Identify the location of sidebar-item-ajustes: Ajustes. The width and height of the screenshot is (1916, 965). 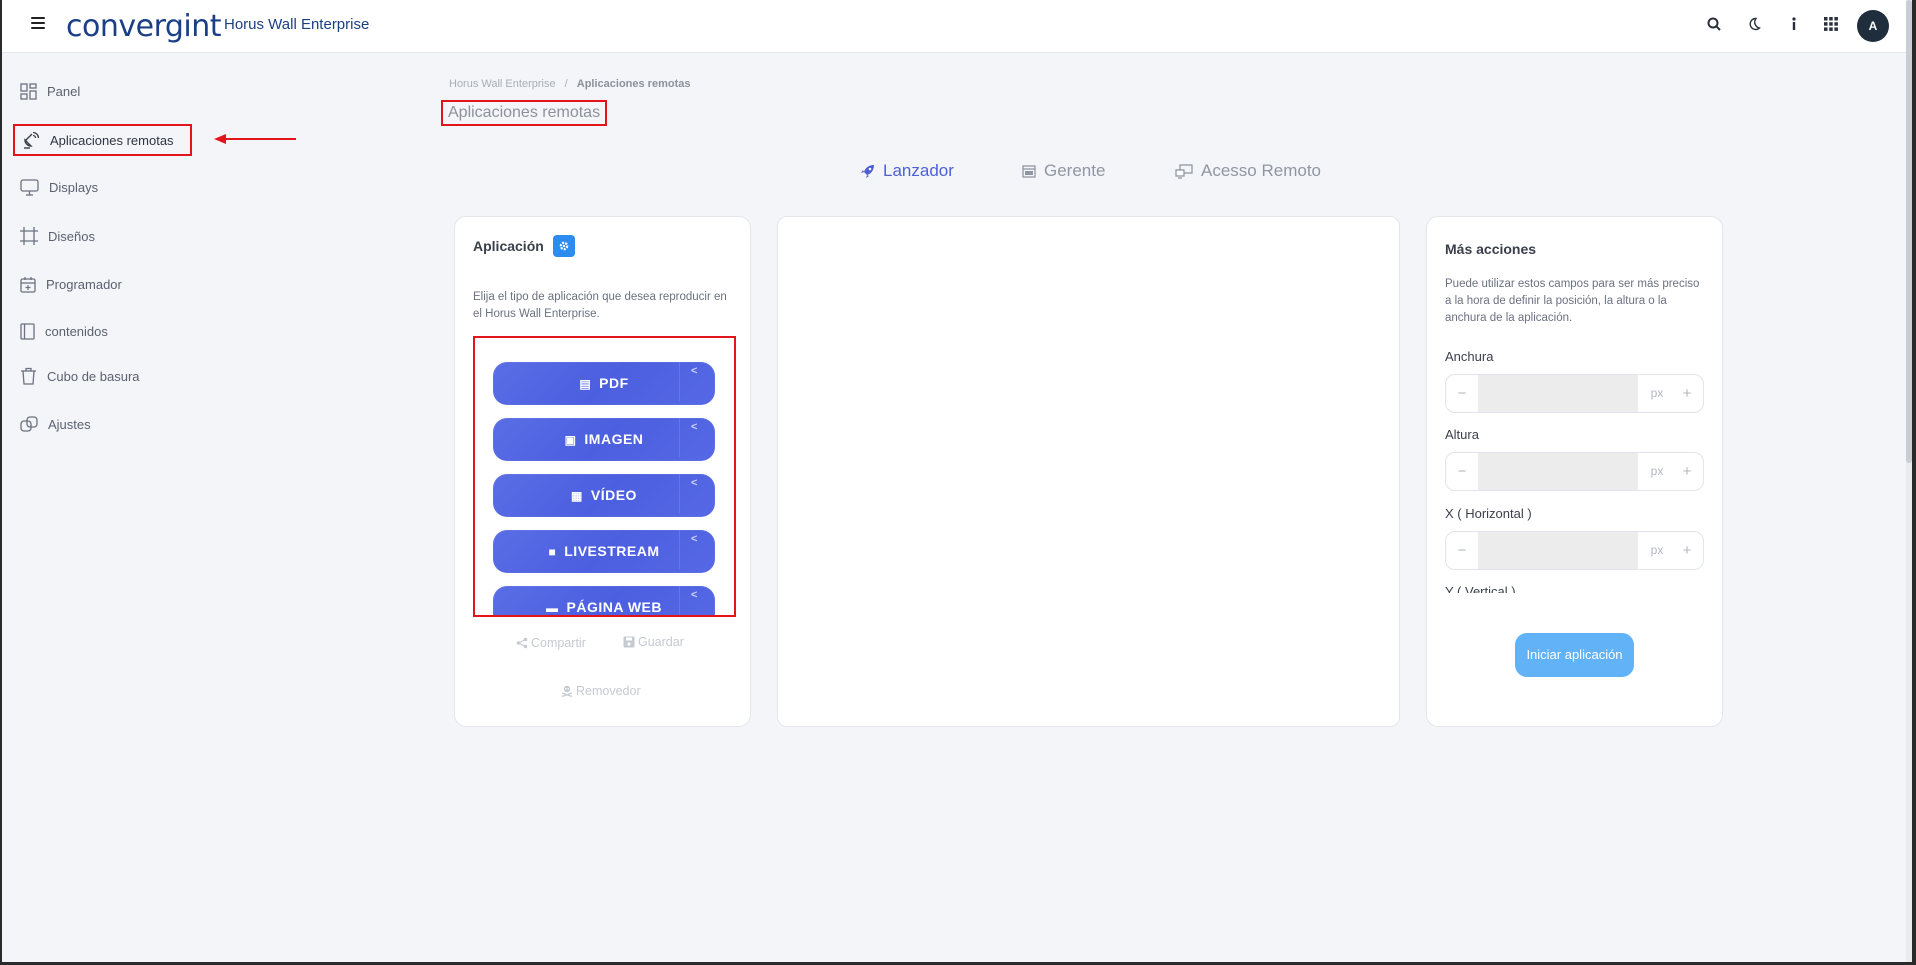
(55, 424).